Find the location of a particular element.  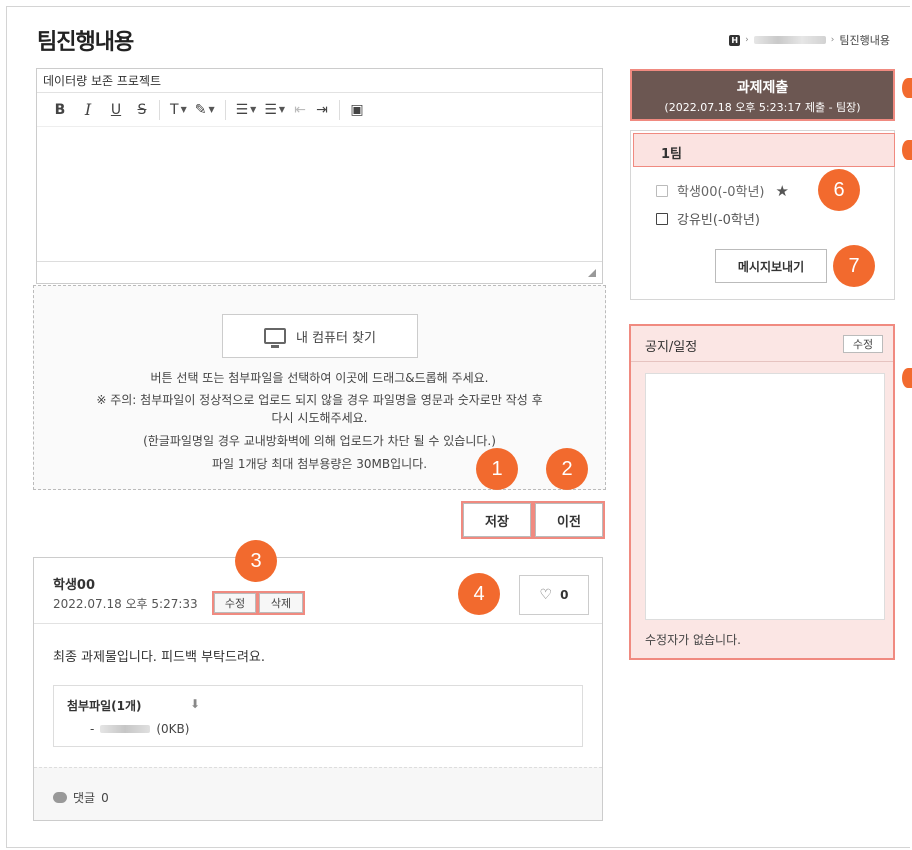

editor-content-area is located at coordinates (319, 195).